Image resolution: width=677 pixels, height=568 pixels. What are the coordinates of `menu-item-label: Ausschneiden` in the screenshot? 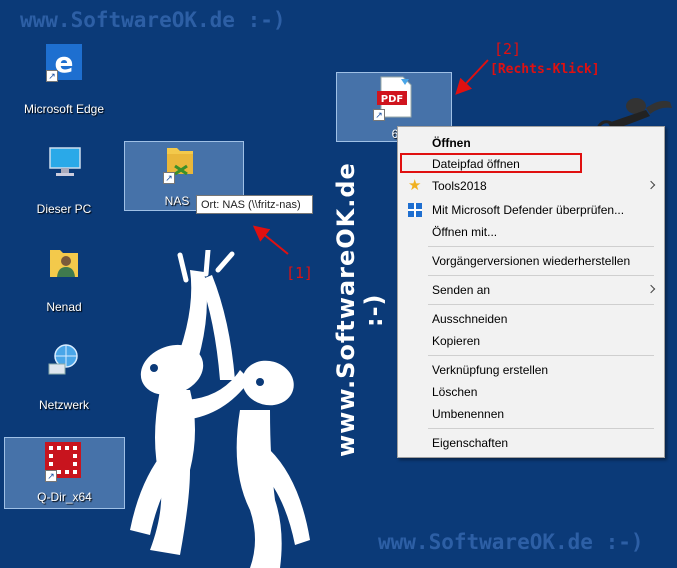 It's located at (470, 319).